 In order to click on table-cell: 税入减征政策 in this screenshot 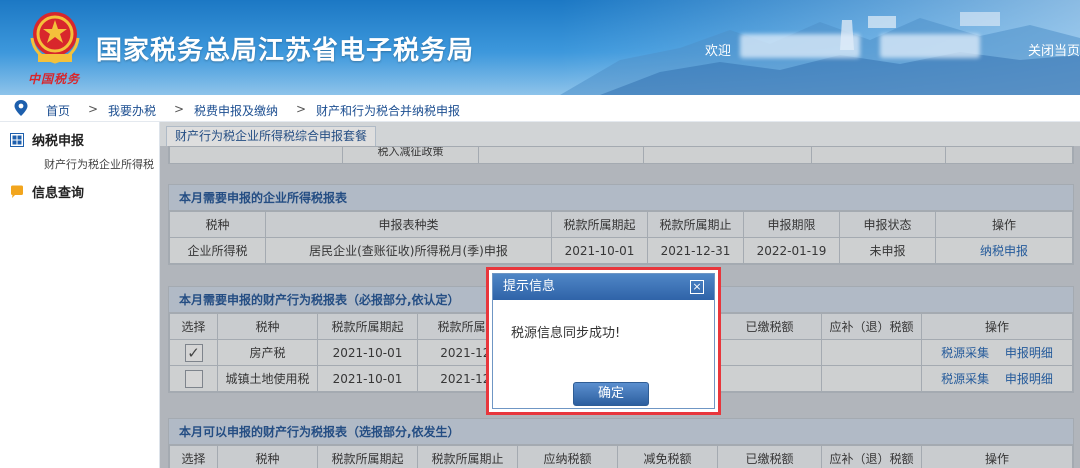, I will do `click(410, 155)`.